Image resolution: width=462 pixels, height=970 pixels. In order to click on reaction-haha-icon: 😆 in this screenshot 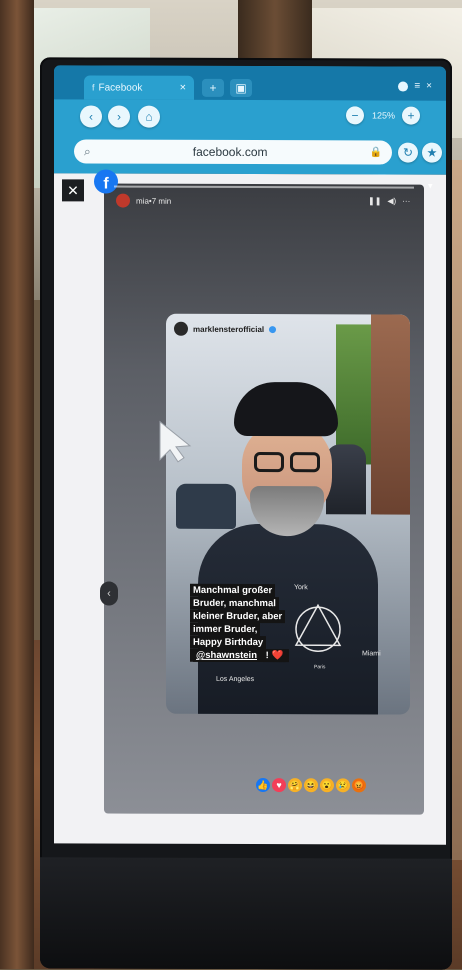, I will do `click(311, 785)`.